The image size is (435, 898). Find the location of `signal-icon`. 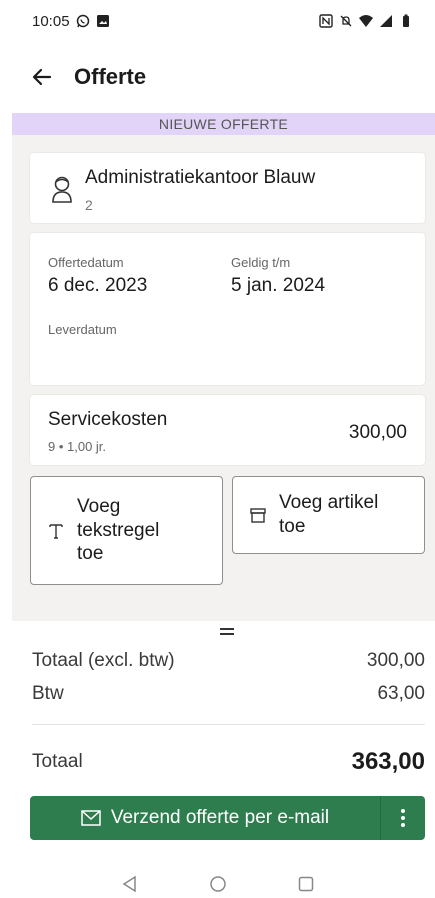

signal-icon is located at coordinates (386, 21).